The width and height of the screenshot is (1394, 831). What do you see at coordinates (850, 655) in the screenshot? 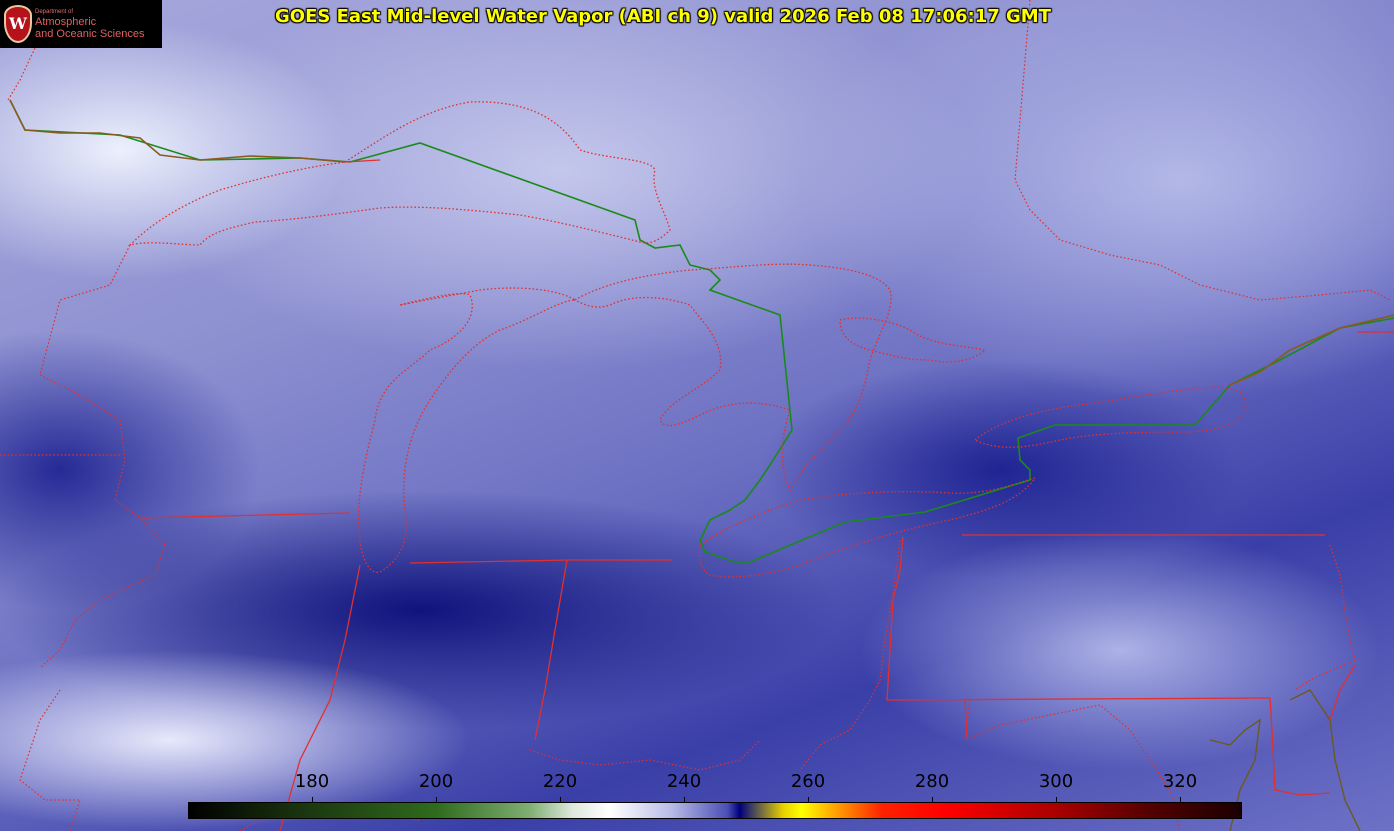
I see `border-oh-wv` at bounding box center [850, 655].